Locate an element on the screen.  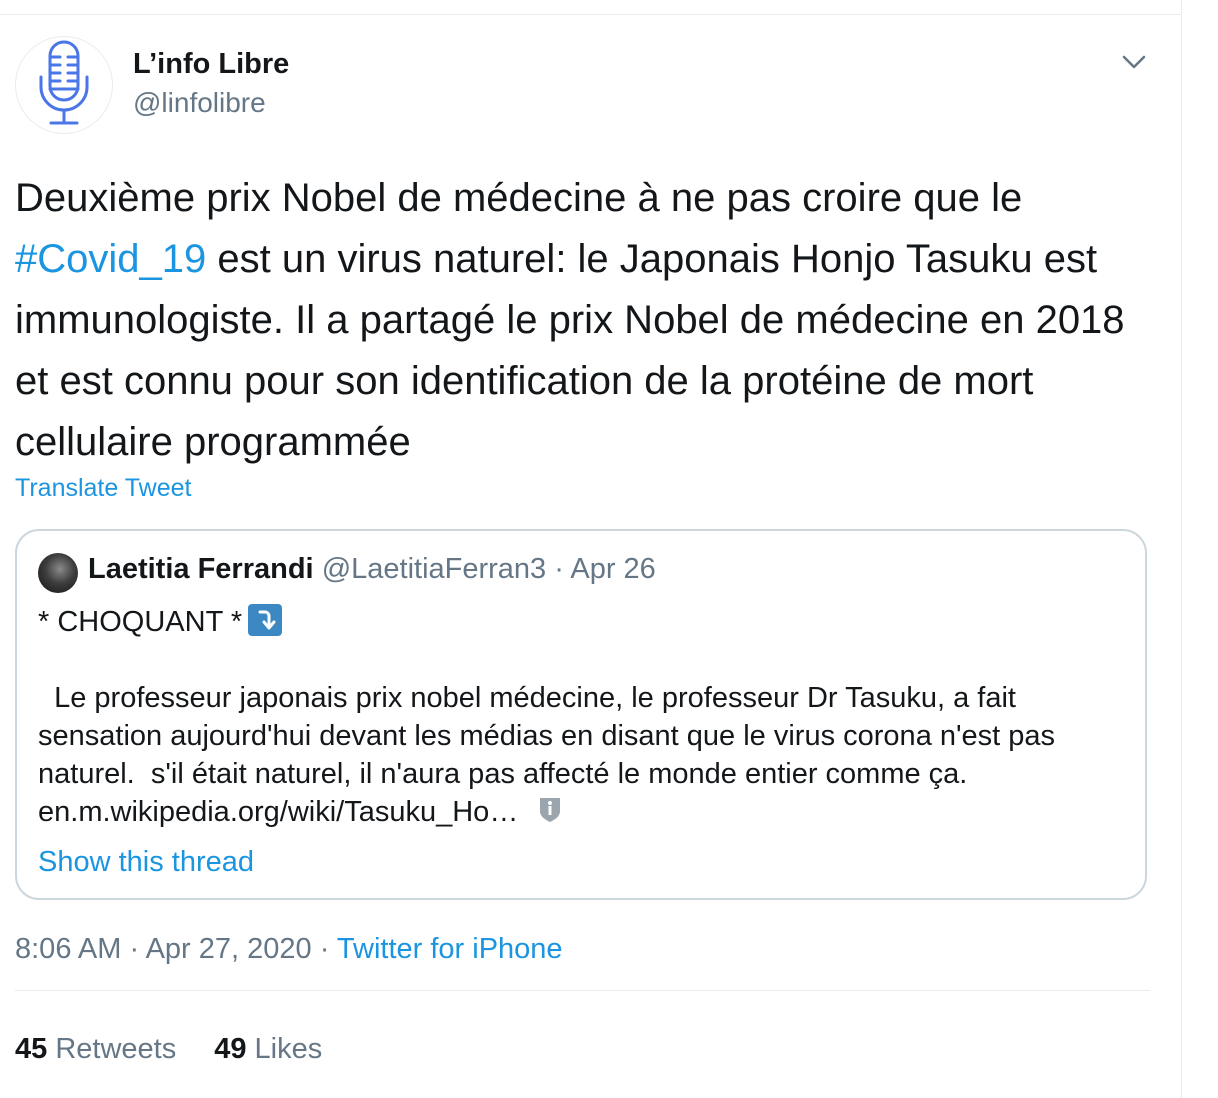
tweet-source-link: Twitter for iPhone is located at coordinates (450, 949).